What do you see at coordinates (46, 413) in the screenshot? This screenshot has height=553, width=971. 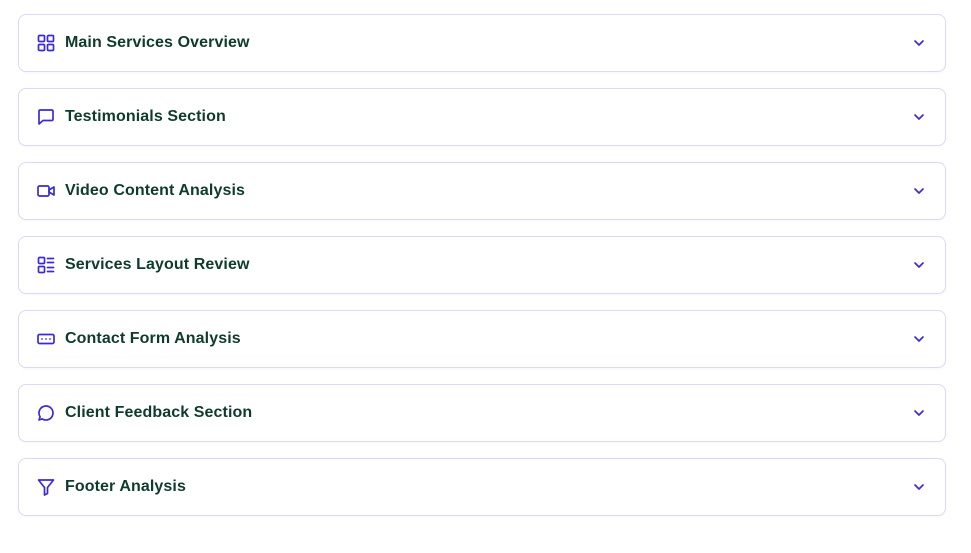 I see `message-circle-icon` at bounding box center [46, 413].